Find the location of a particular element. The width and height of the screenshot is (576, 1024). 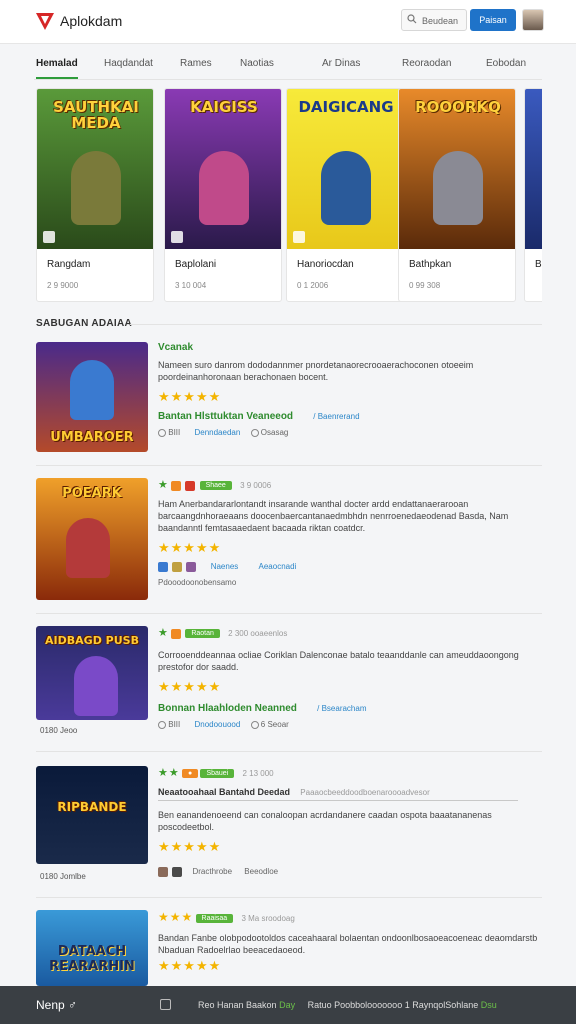

brand-name: Aplokdam is located at coordinates (91, 21).